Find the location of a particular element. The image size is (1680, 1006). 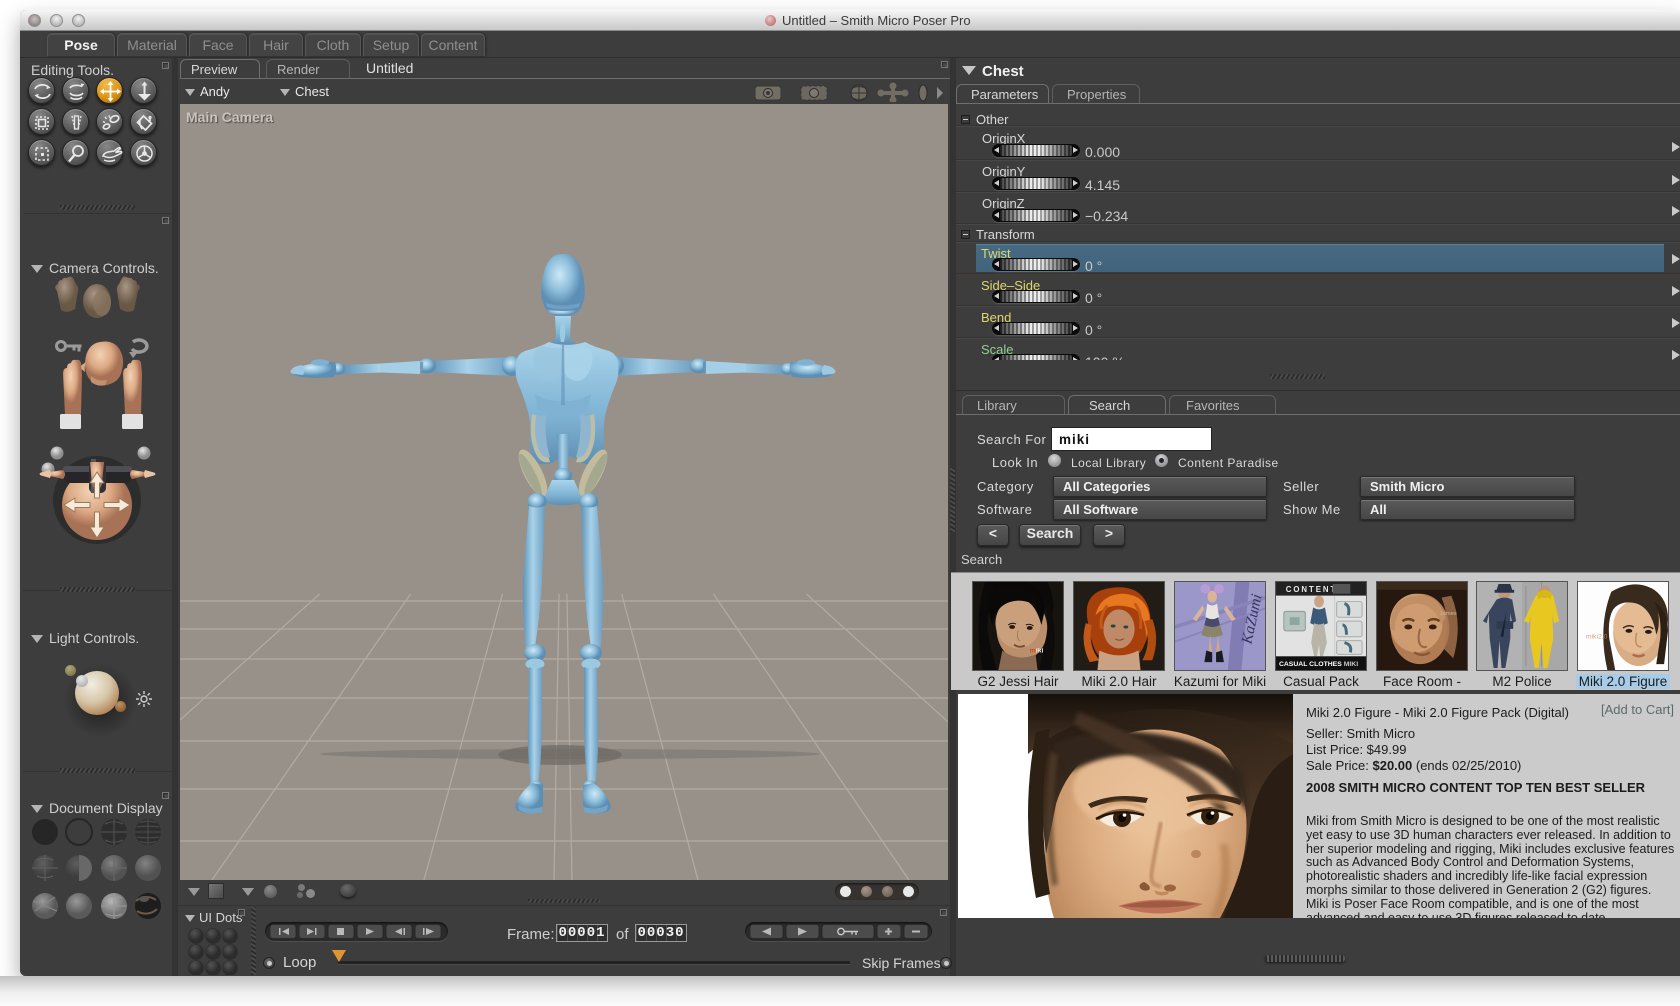

svg-text: CASUAL CLOTHES MIKI is located at coordinates (1318, 664).